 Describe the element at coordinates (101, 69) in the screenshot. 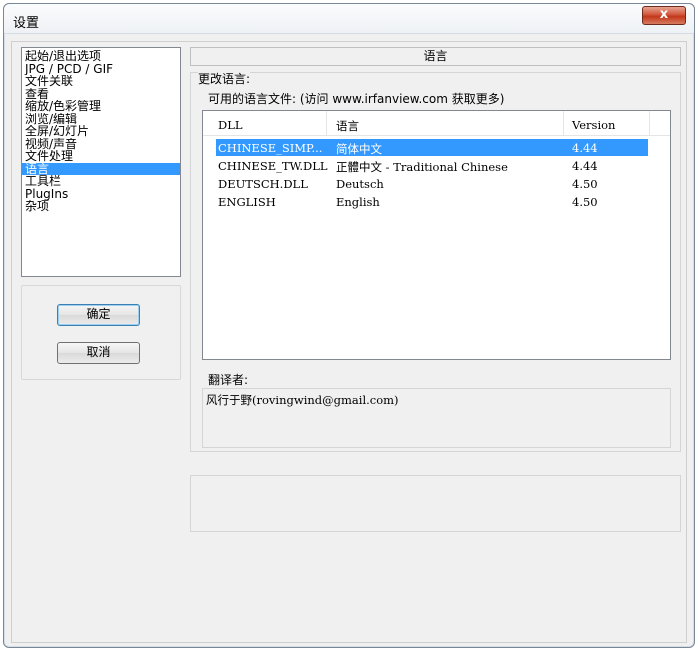

I see `nav-item-jpg-pcd-gif: JPG / PCD / GIF` at that location.